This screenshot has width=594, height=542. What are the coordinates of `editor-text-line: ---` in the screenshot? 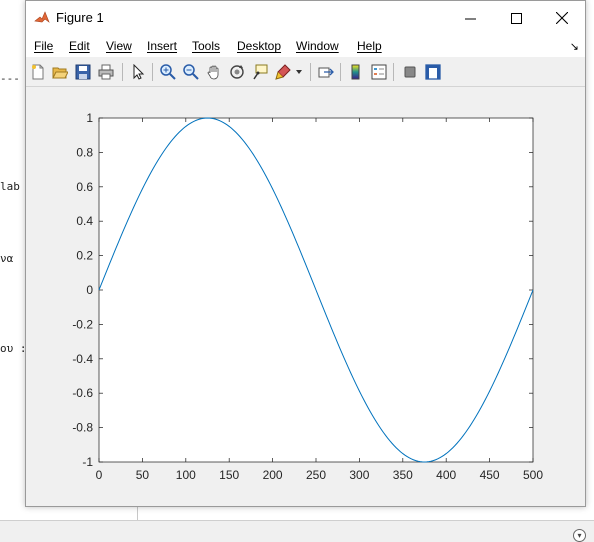 It's located at (10, 78).